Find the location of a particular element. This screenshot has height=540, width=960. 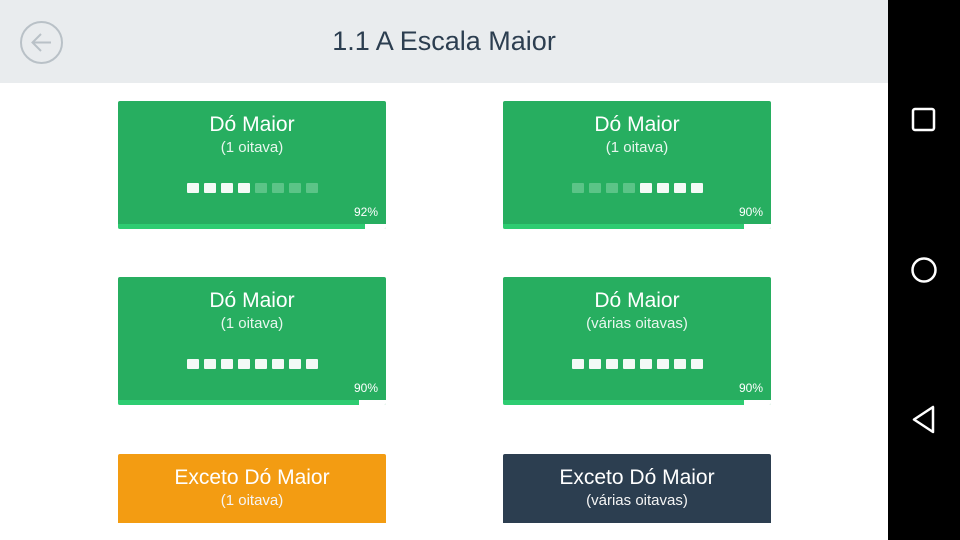

android-nav-bar is located at coordinates (924, 270).